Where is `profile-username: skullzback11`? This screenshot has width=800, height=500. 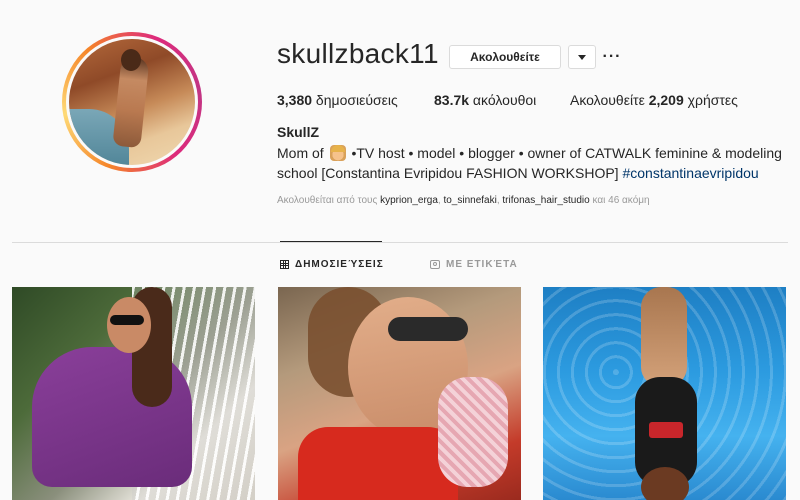
profile-username: skullzback11 is located at coordinates (358, 53).